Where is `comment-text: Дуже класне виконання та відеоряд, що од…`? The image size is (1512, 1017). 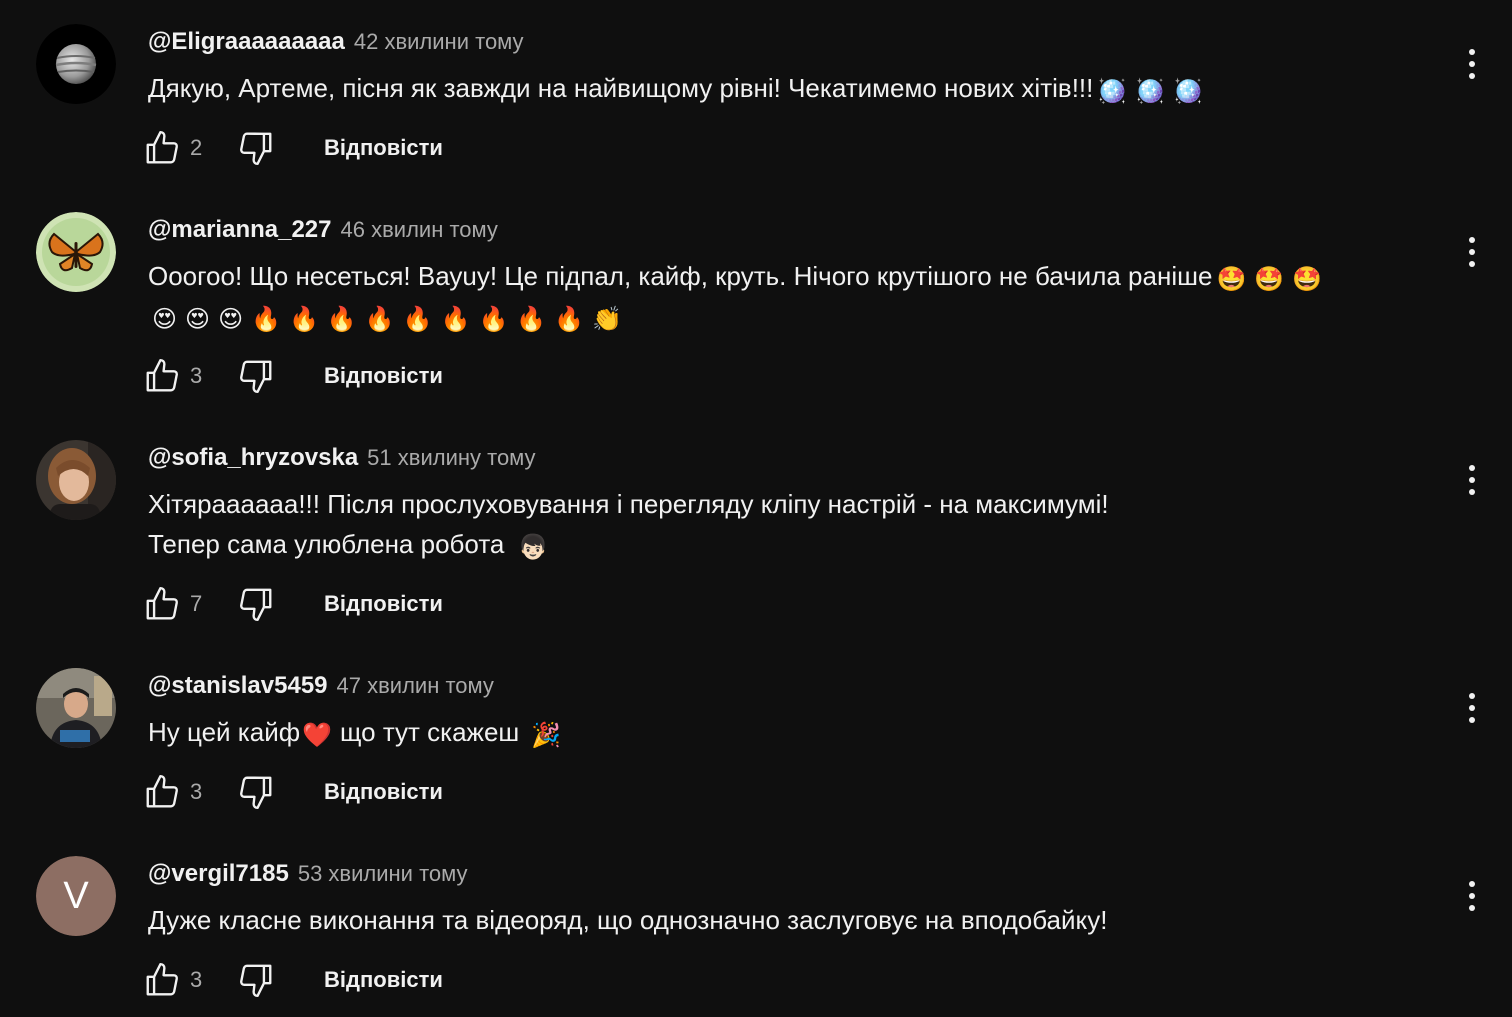 comment-text: Дуже класне виконання та відеоряд, що од… is located at coordinates (627, 920).